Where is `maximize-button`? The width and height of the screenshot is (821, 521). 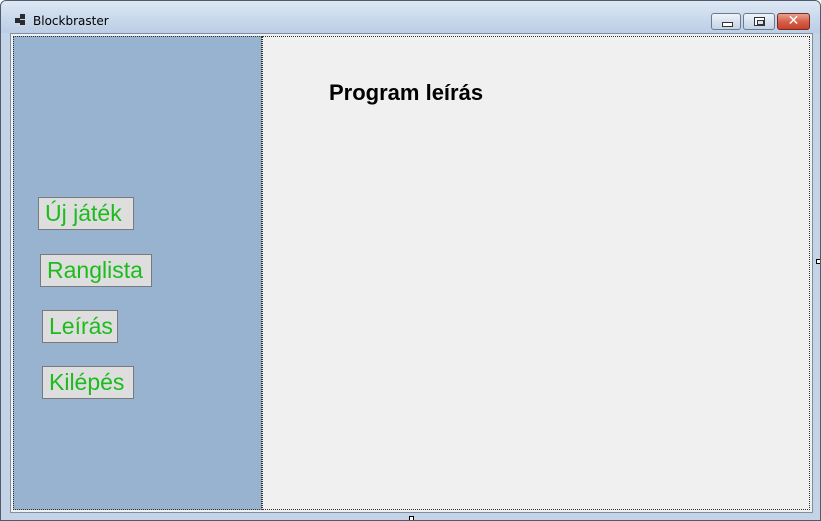 maximize-button is located at coordinates (759, 21).